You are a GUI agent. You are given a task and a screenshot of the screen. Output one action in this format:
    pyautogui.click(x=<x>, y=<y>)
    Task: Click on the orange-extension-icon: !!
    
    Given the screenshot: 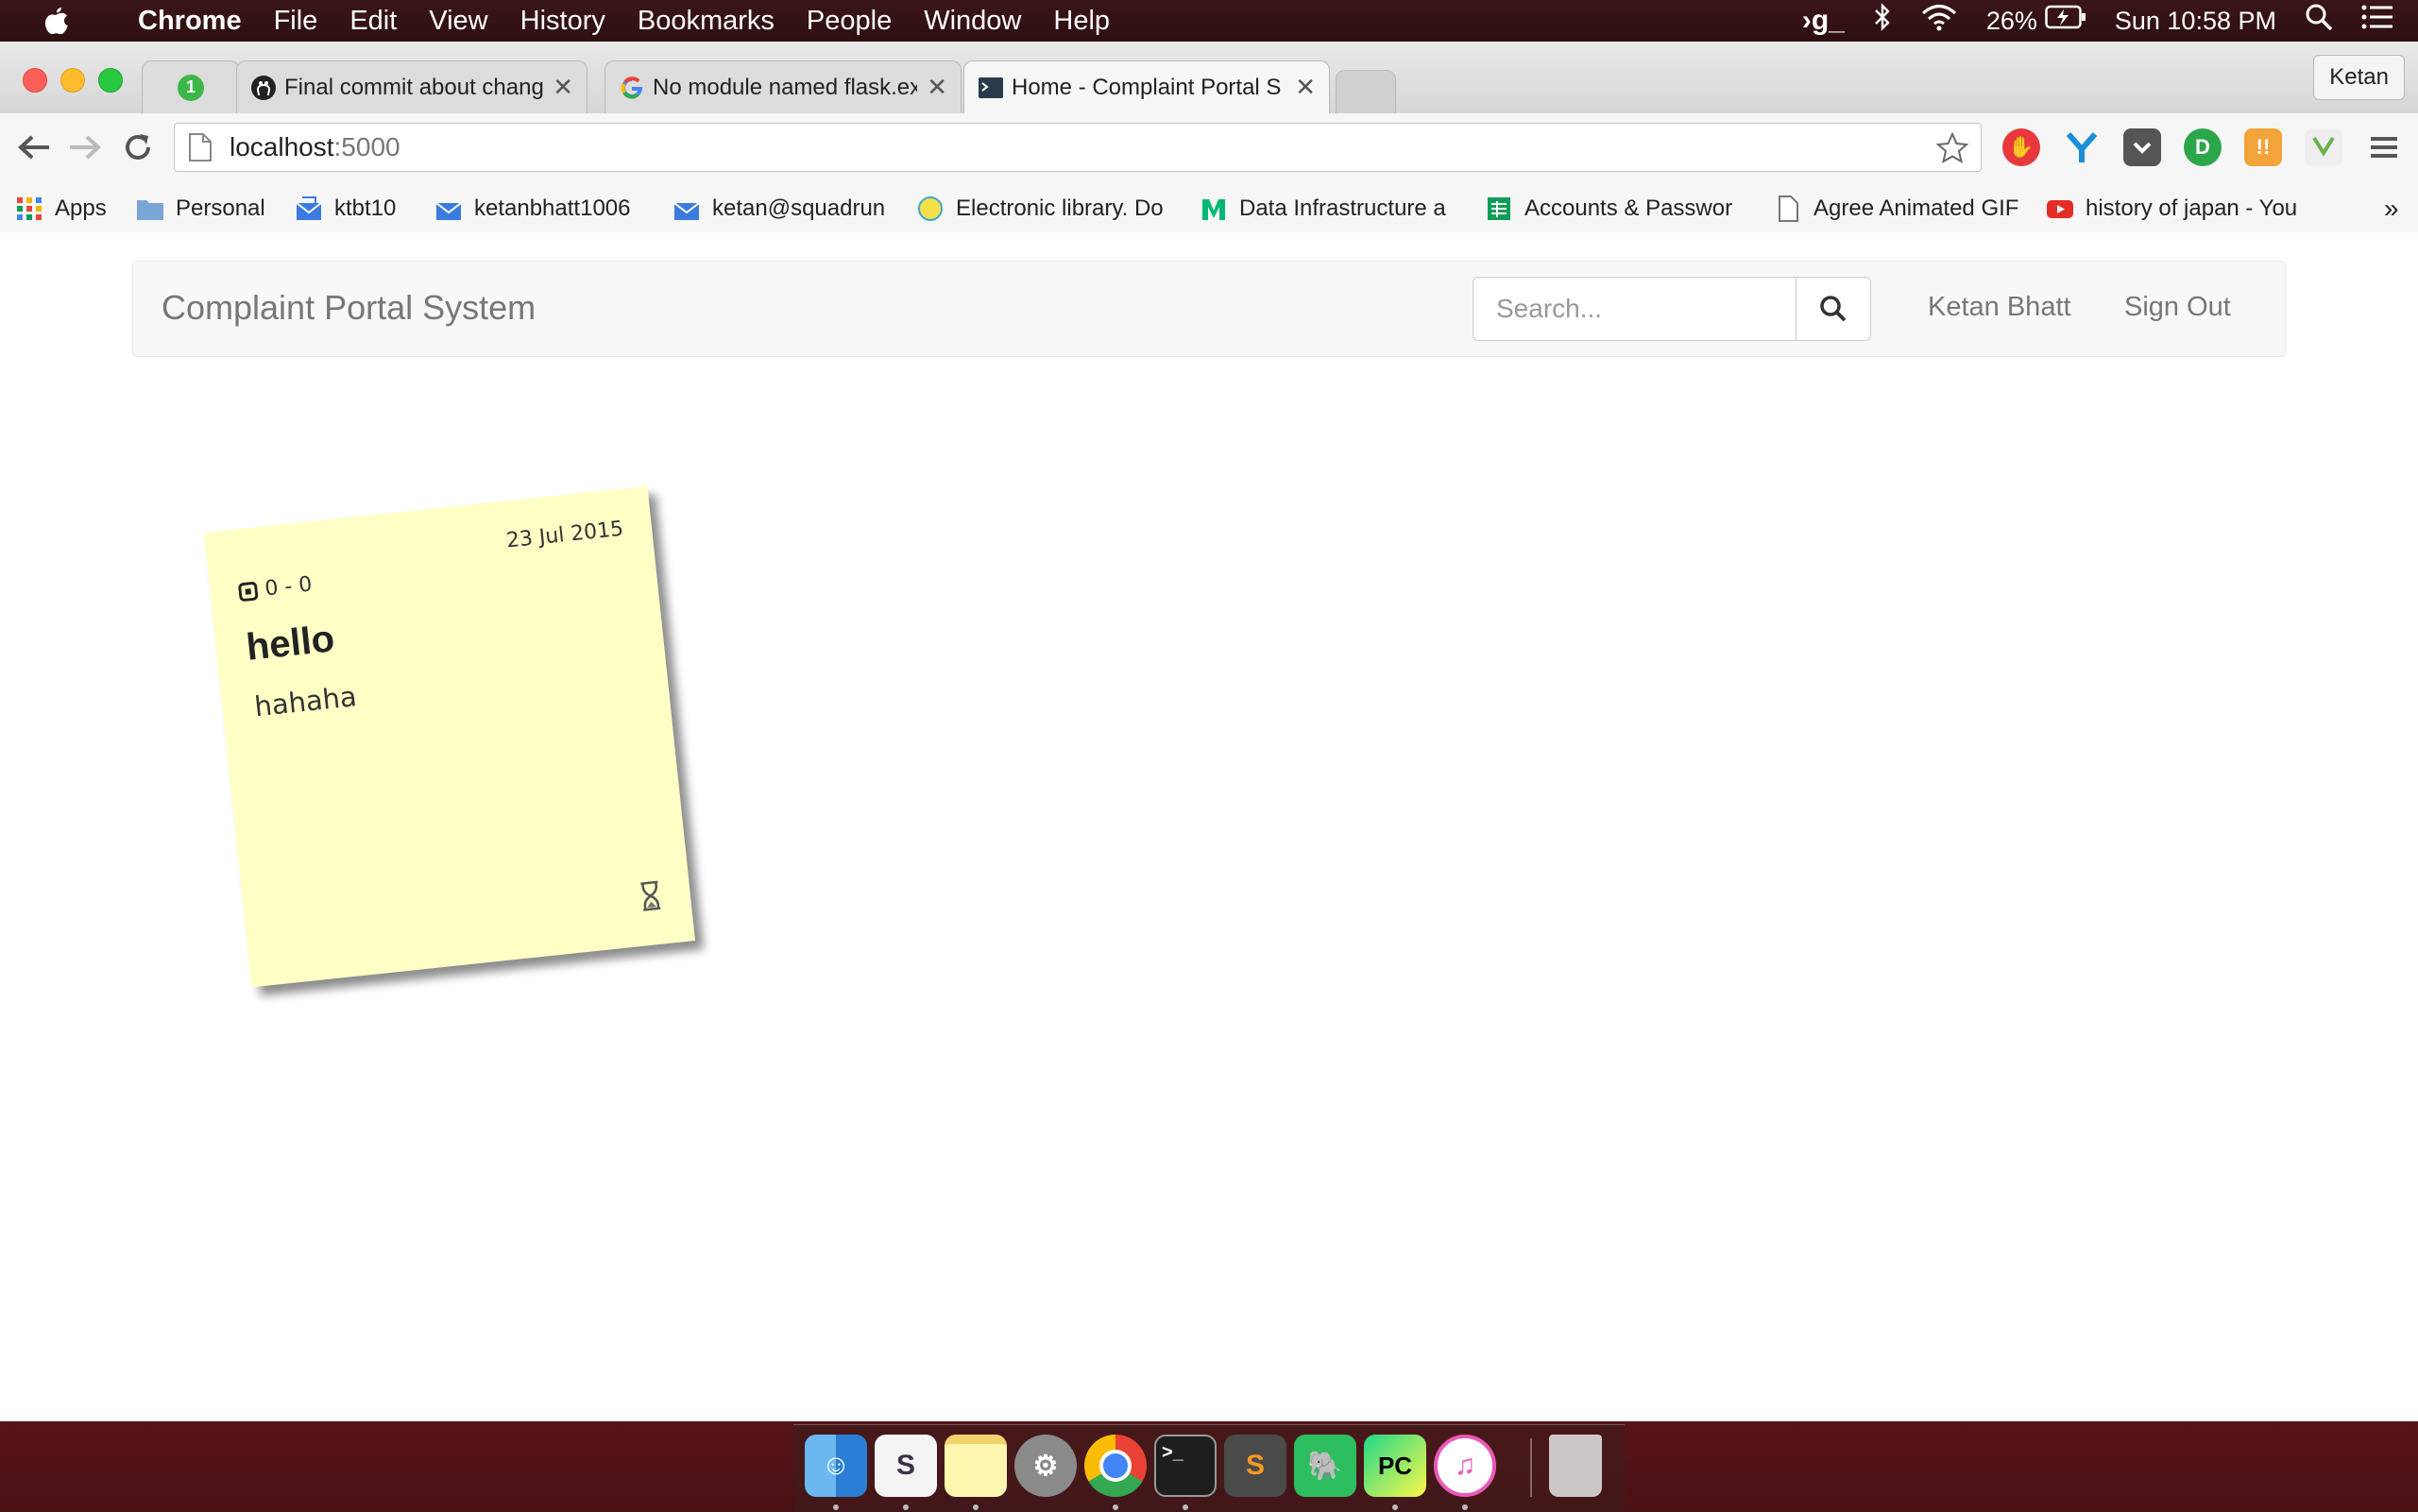 What is the action you would take?
    pyautogui.click(x=2263, y=147)
    